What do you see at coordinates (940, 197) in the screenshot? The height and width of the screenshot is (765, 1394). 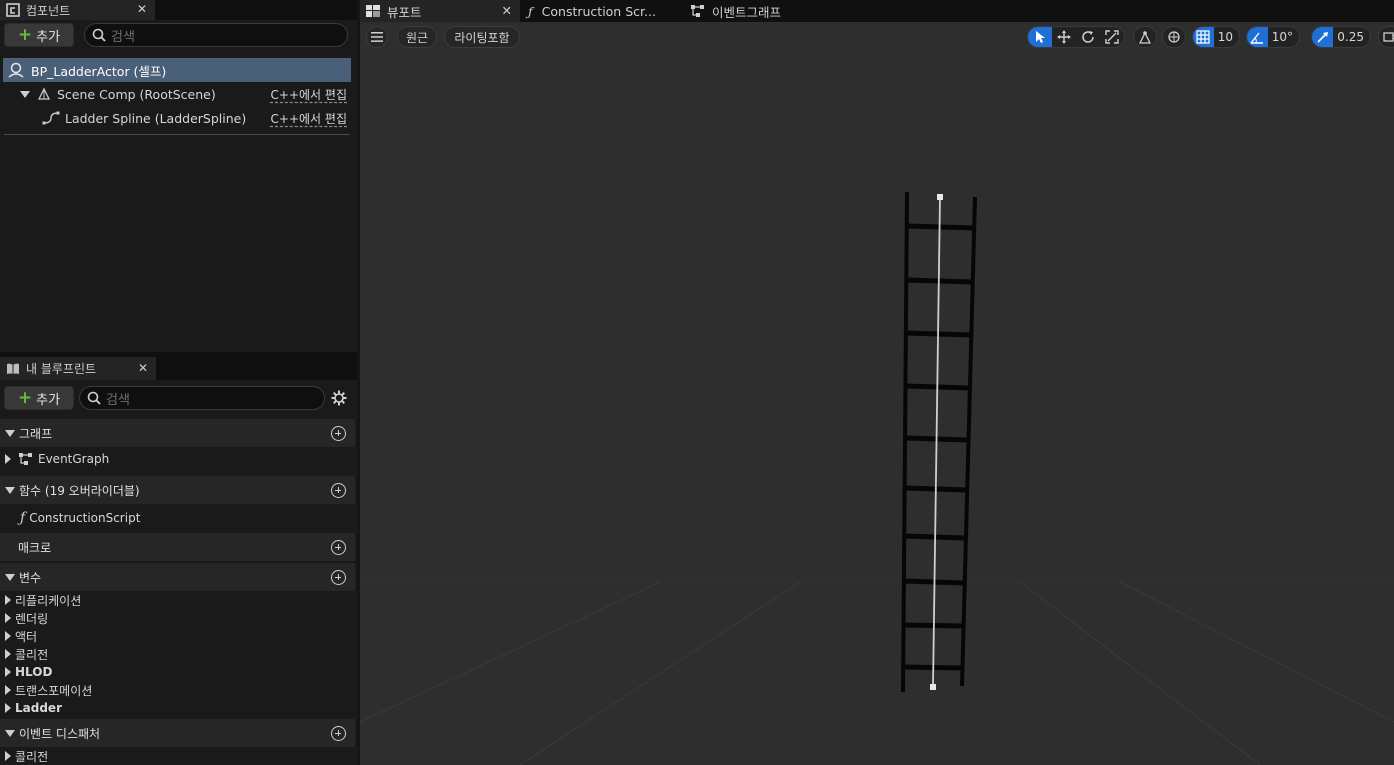 I see `spline-point-top` at bounding box center [940, 197].